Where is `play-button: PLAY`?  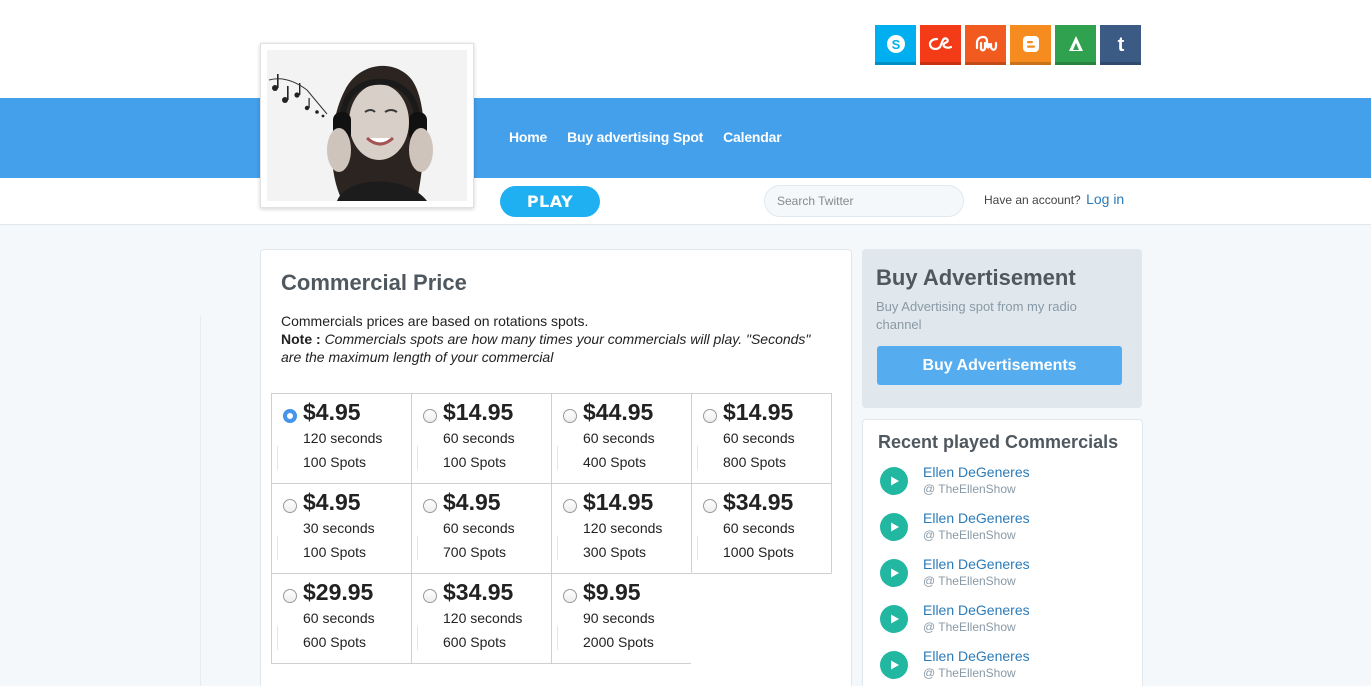 play-button: PLAY is located at coordinates (550, 201).